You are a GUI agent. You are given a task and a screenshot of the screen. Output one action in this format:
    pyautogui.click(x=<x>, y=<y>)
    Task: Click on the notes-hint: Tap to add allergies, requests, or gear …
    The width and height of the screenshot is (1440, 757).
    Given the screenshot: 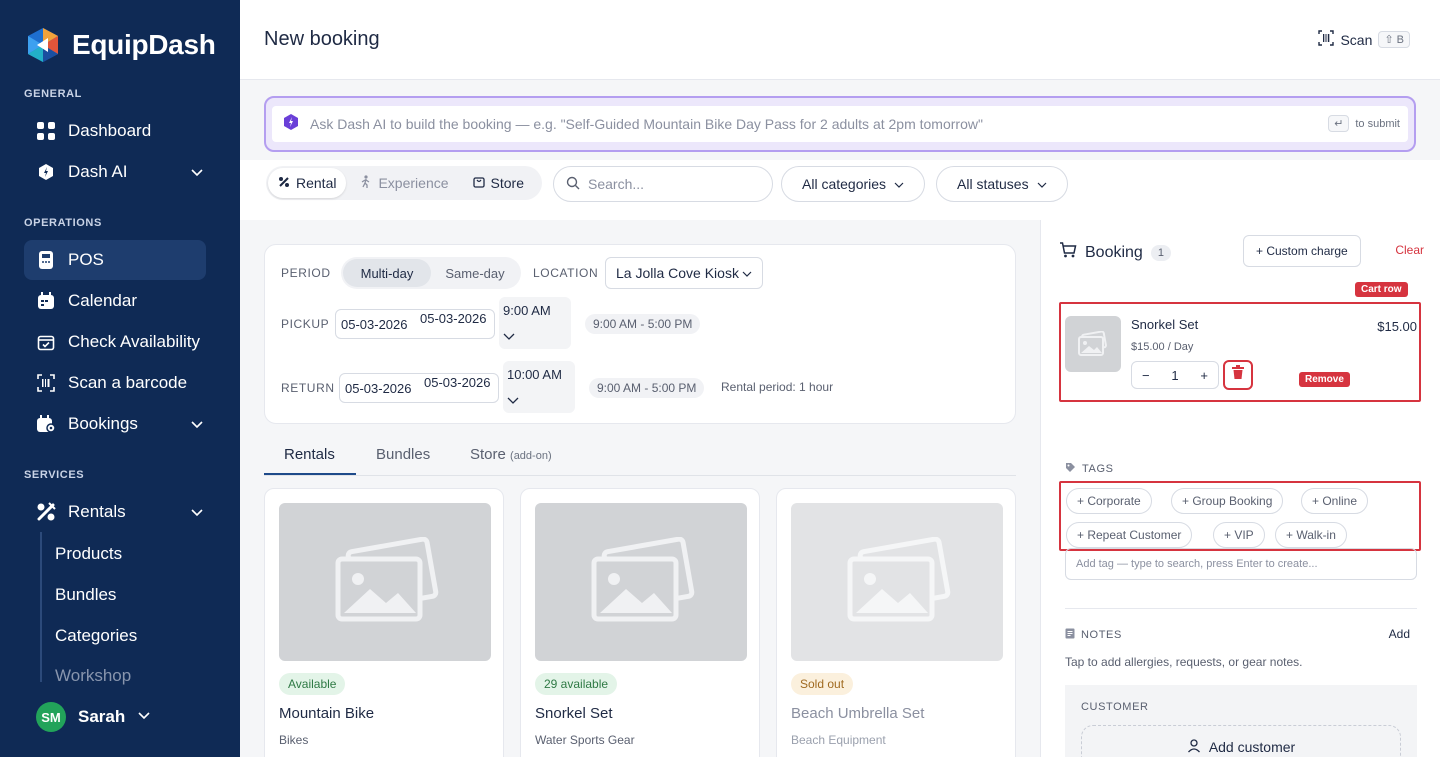 What is the action you would take?
    pyautogui.click(x=1183, y=662)
    